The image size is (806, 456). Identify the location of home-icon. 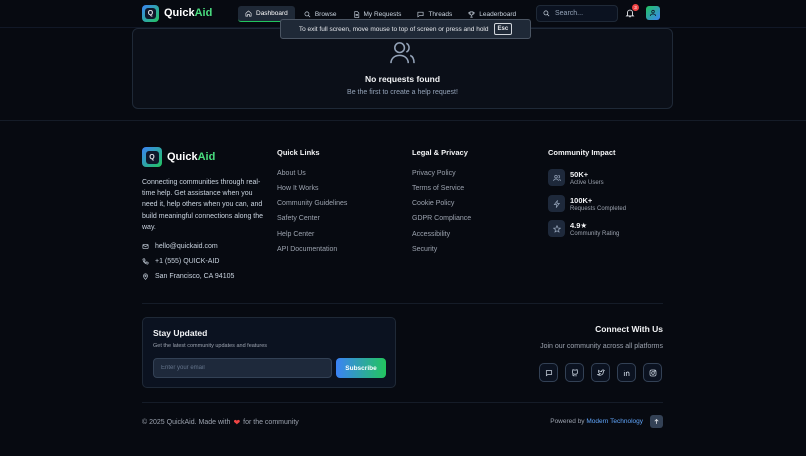
(248, 13).